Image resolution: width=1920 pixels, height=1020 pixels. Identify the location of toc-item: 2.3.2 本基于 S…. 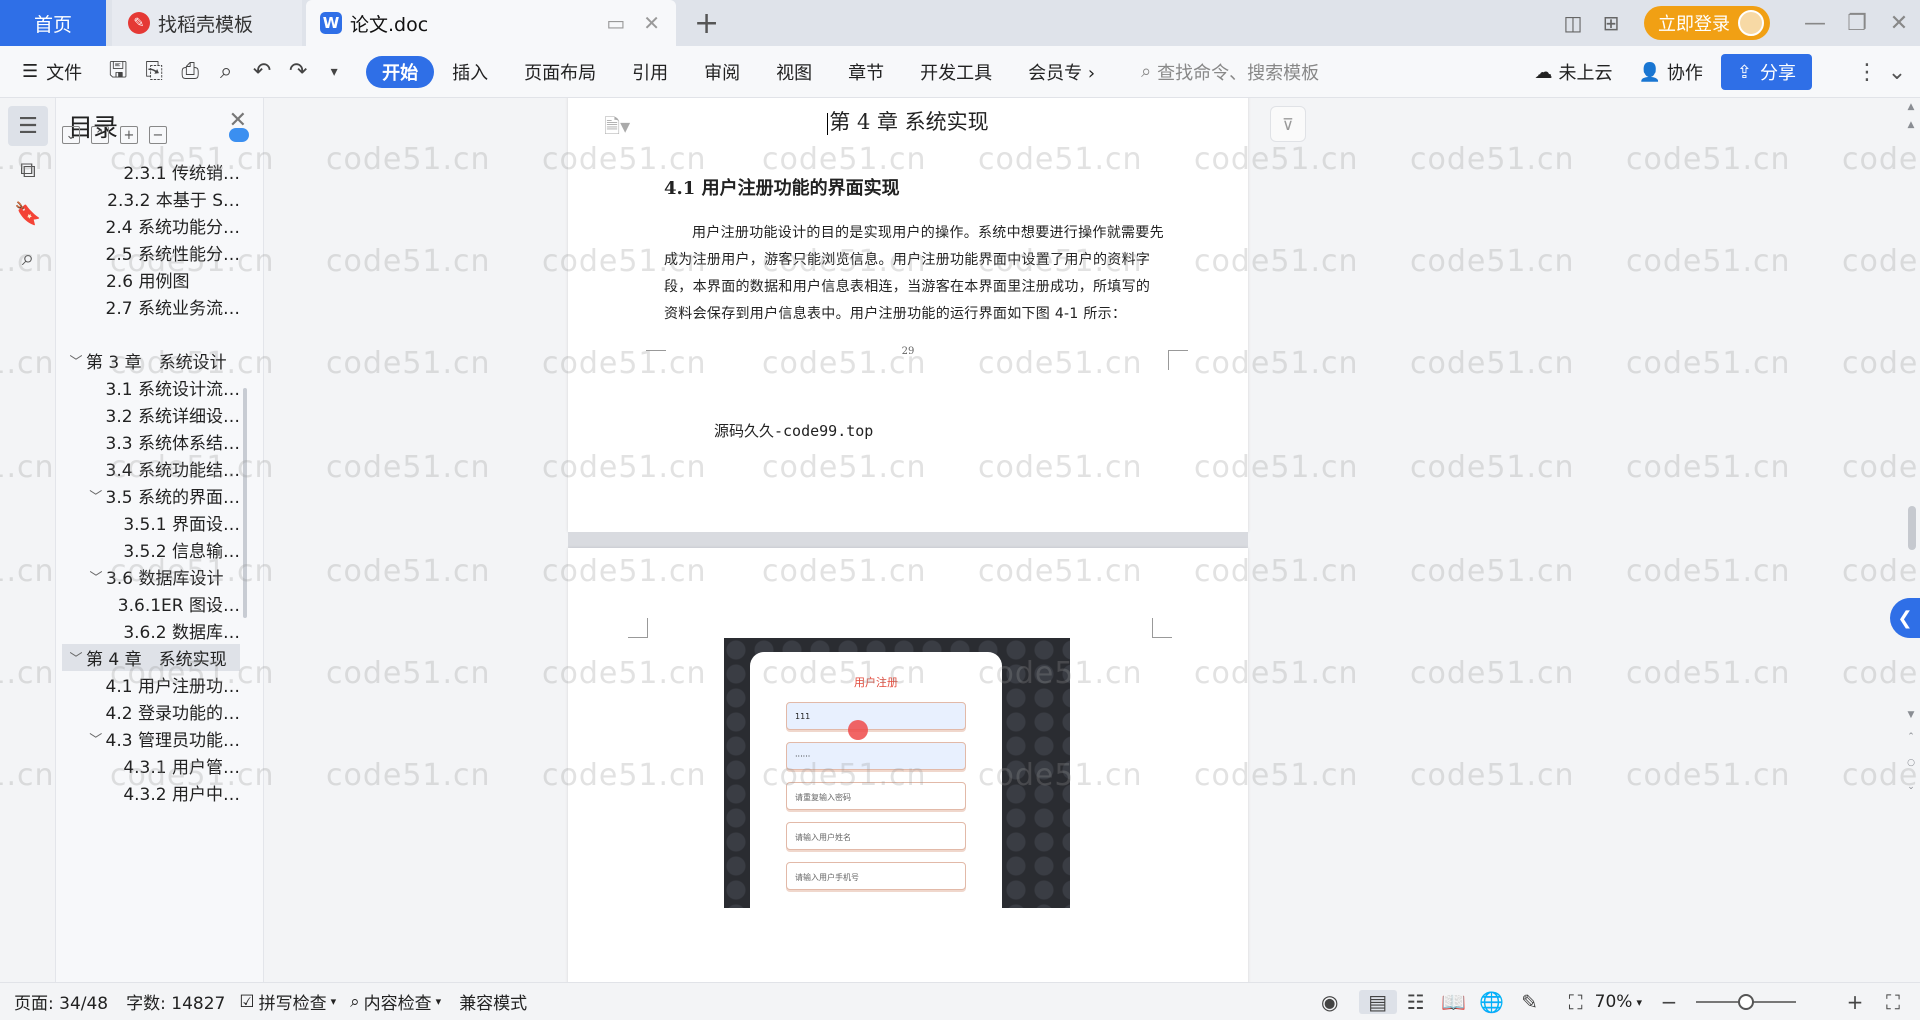
(151, 198).